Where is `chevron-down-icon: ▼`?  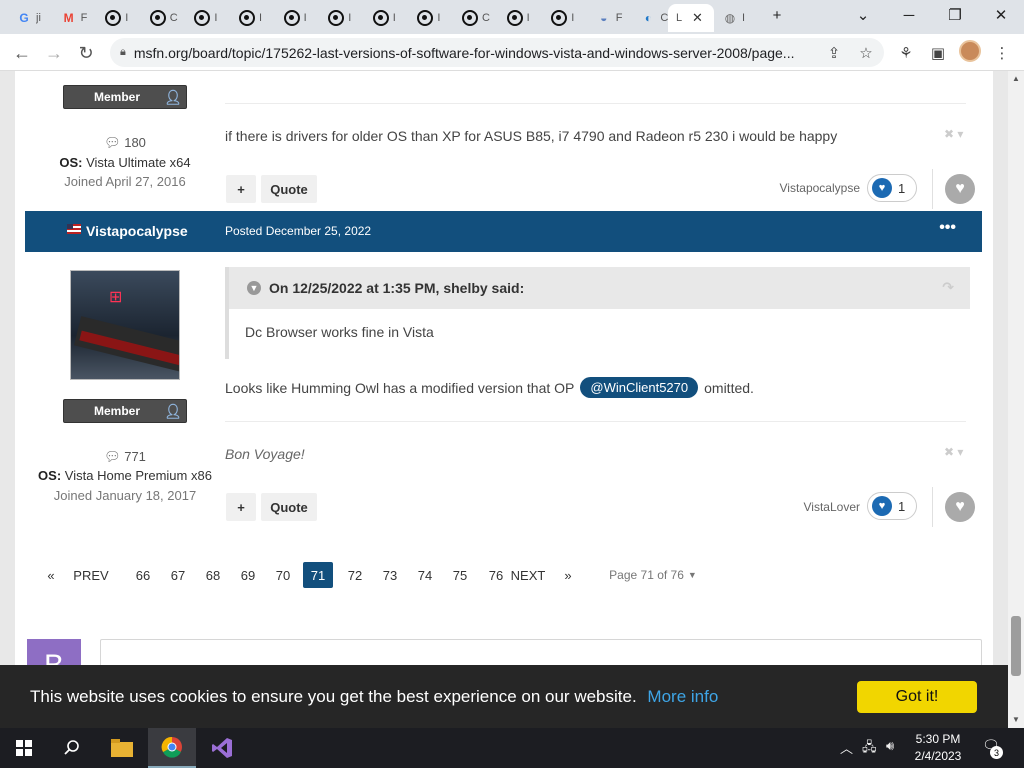 chevron-down-icon: ▼ is located at coordinates (254, 288).